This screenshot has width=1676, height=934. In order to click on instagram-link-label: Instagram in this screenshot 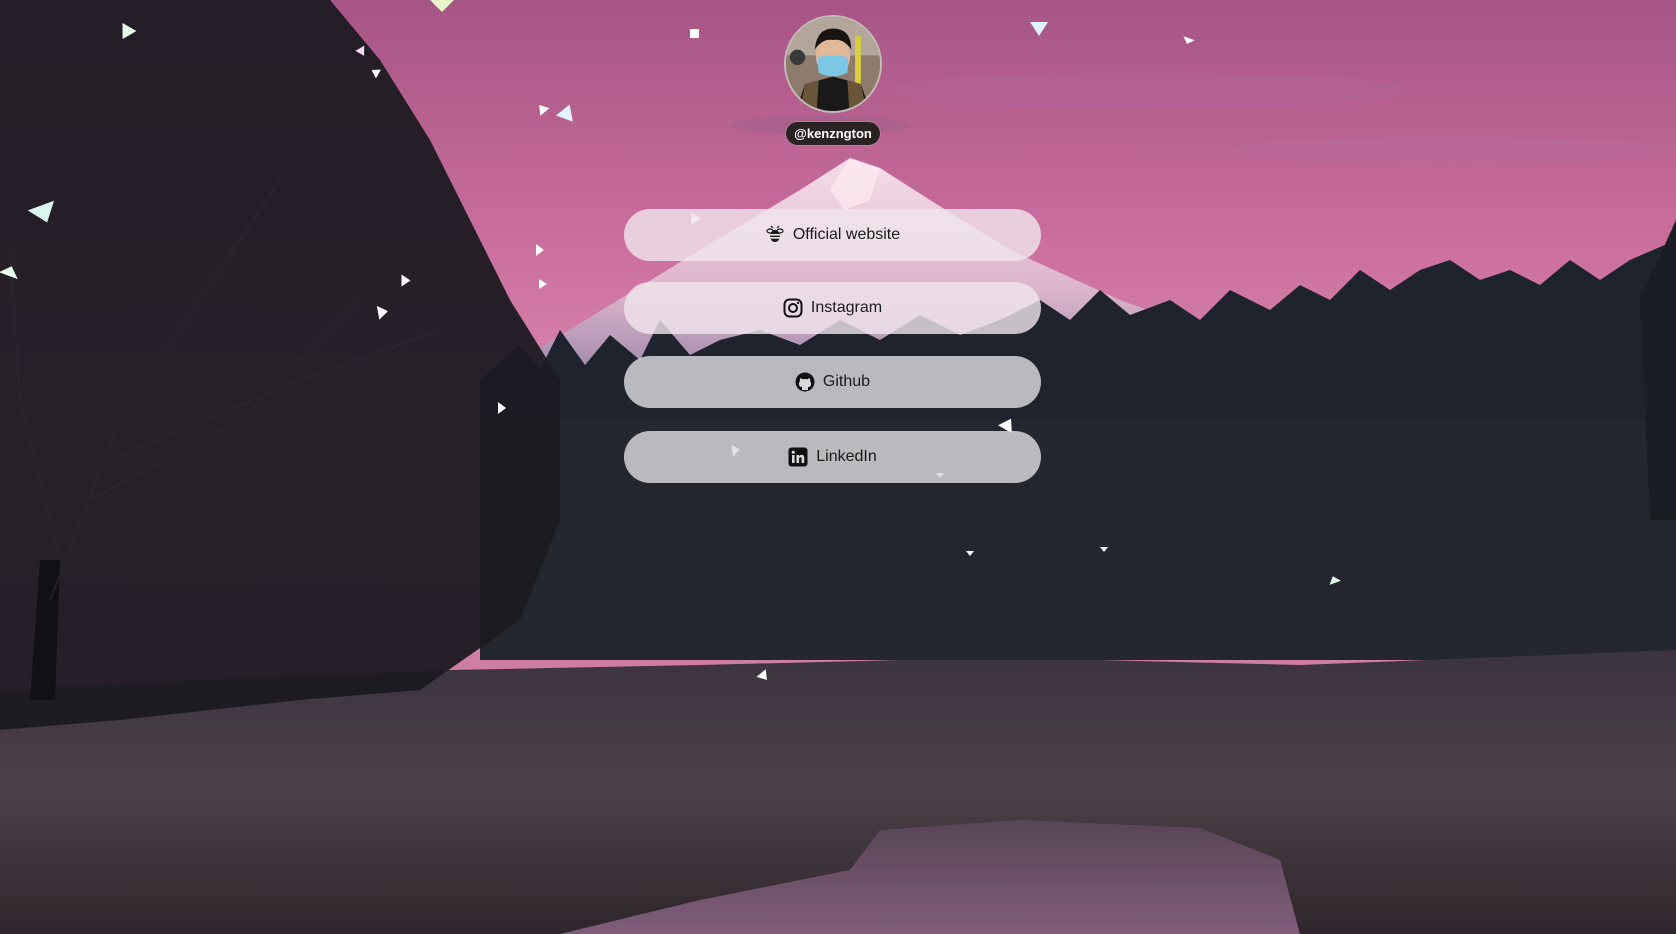, I will do `click(846, 307)`.